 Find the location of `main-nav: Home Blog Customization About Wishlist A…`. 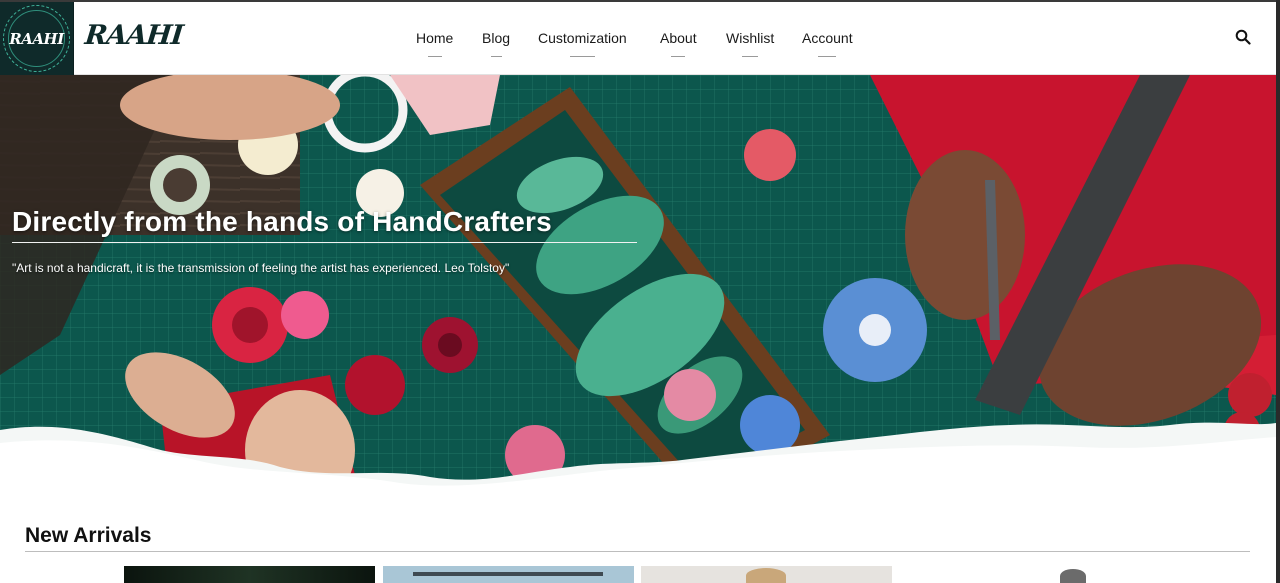

main-nav: Home Blog Customization About Wishlist A… is located at coordinates (640, 50).